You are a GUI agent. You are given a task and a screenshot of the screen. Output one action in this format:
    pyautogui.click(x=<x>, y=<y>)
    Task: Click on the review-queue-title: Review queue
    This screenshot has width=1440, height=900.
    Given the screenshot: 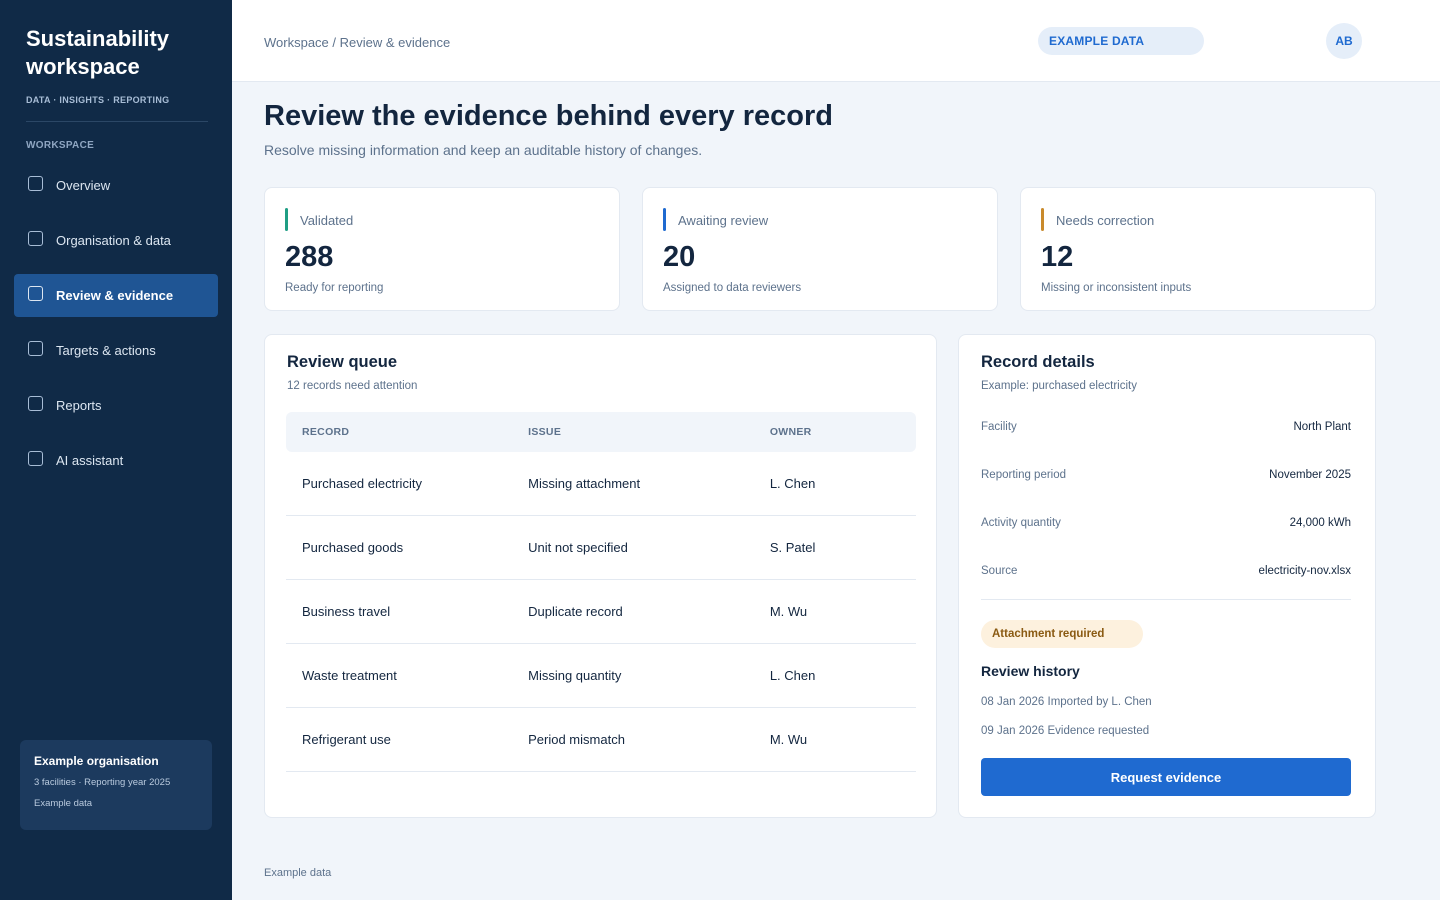 What is the action you would take?
    pyautogui.click(x=342, y=362)
    